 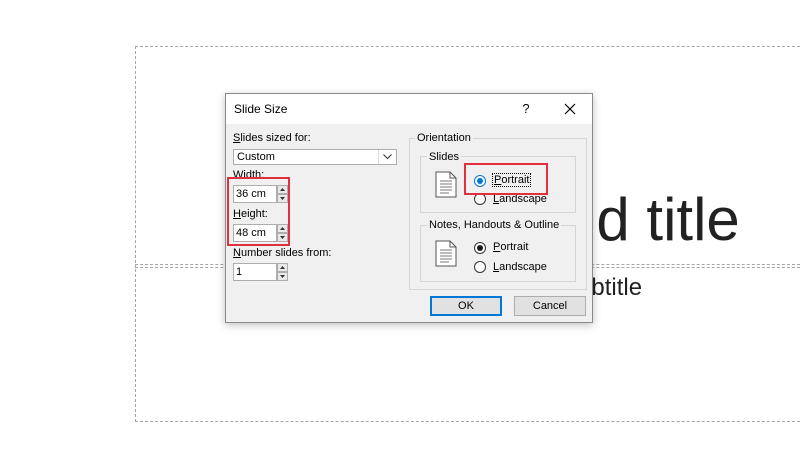 I want to click on width-label: Width:, so click(x=249, y=175).